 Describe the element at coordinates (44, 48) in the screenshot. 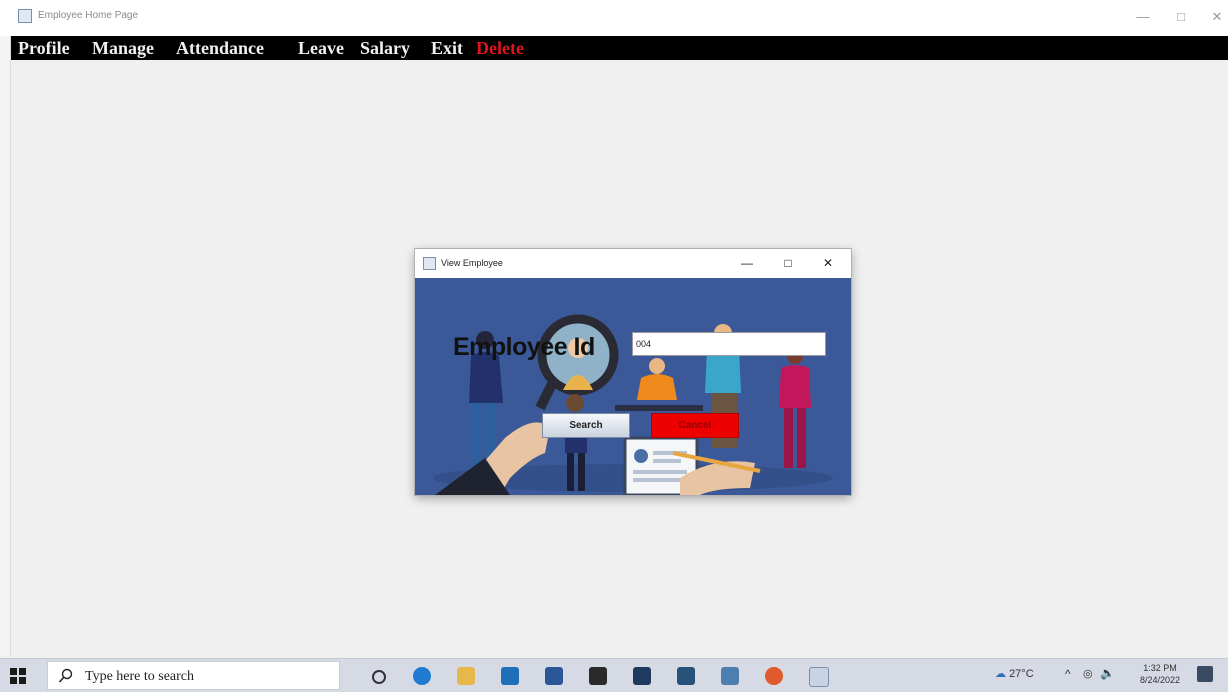

I see `menu-profile: Profile` at that location.